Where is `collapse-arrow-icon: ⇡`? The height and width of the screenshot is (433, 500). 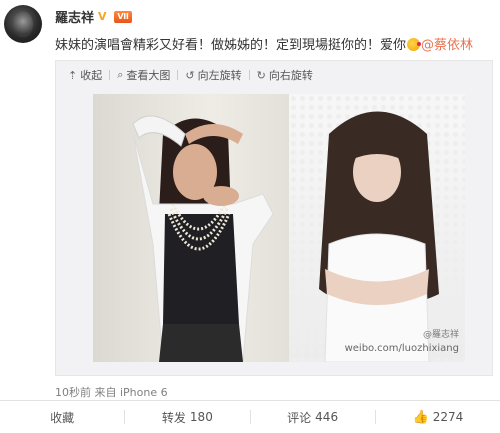
collapse-arrow-icon: ⇡ is located at coordinates (73, 75).